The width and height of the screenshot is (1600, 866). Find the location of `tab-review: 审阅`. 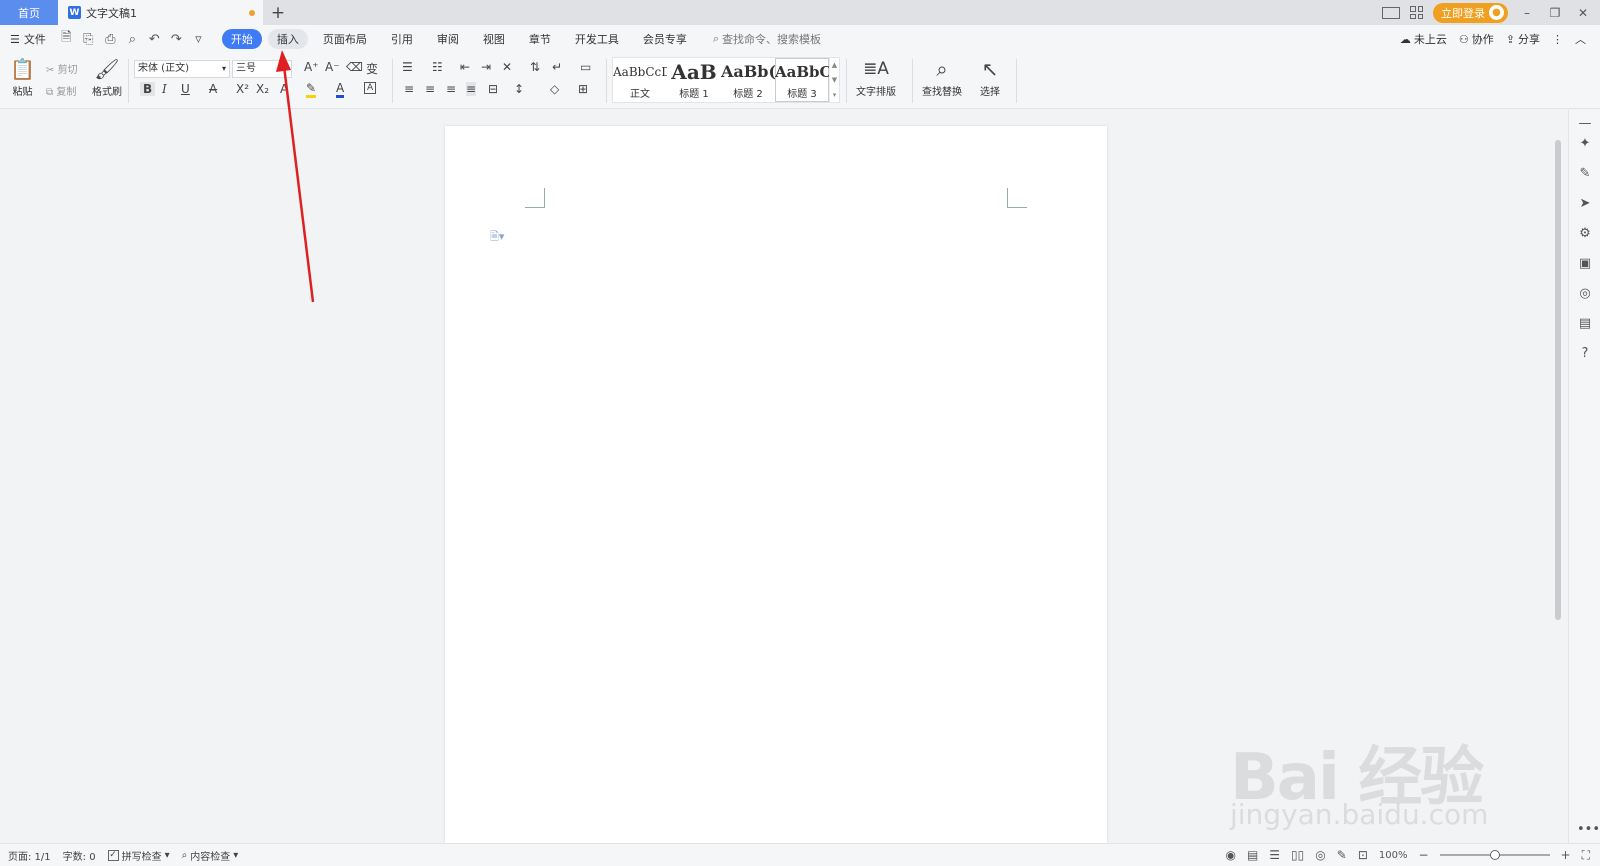

tab-review: 审阅 is located at coordinates (448, 39).